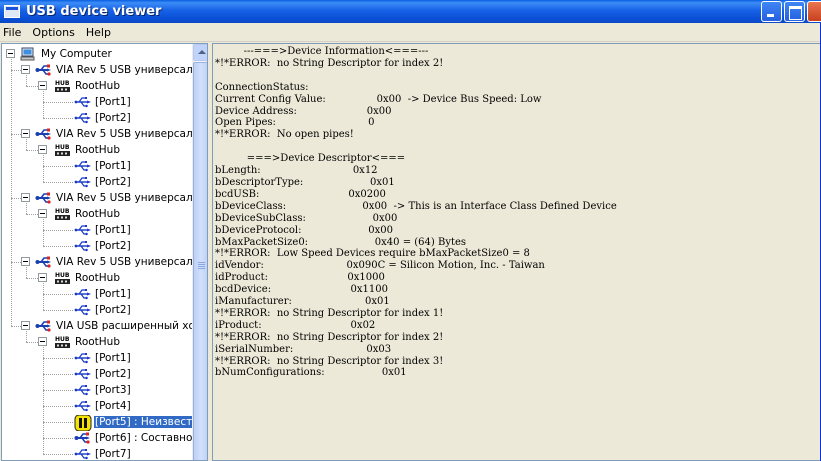 The width and height of the screenshot is (821, 461). Describe the element at coordinates (103, 390) in the screenshot. I see `tree-node-port: [Port3]` at that location.